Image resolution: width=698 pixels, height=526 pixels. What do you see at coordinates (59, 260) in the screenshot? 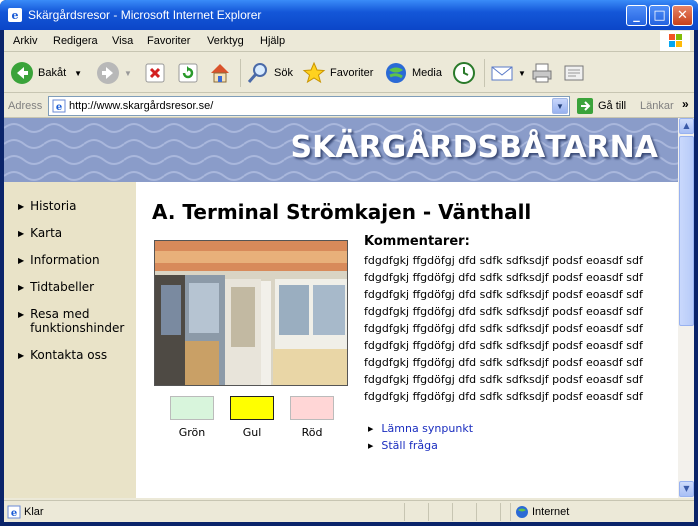
I see `nav-item-information: ▶ Information` at bounding box center [59, 260].